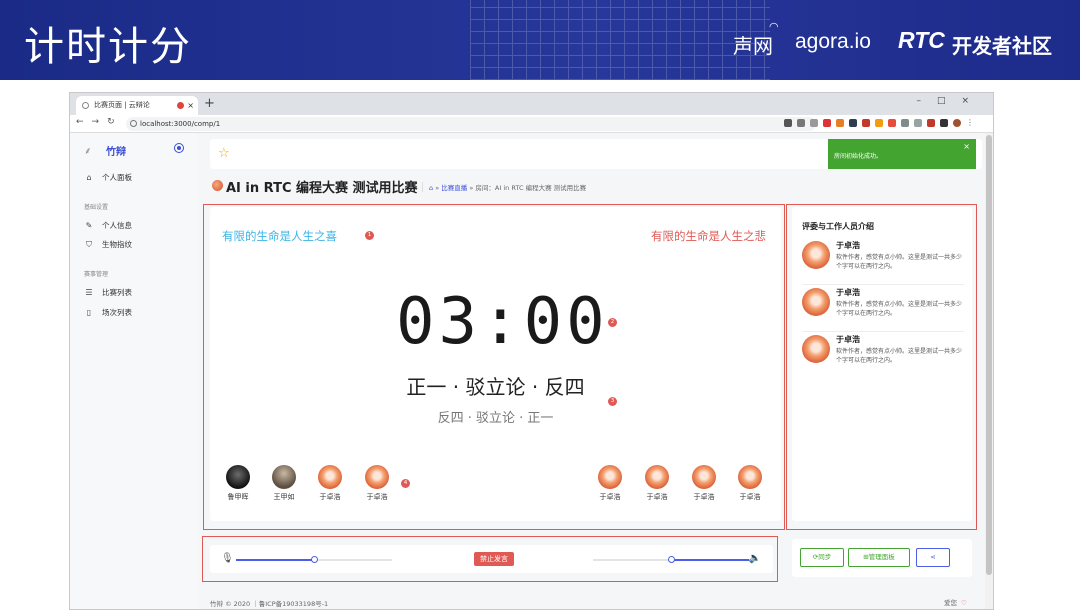 This screenshot has height=610, width=1080. I want to click on action-buttons-card: ⟳同步 ⊞管理面板 ⋖, so click(882, 558).